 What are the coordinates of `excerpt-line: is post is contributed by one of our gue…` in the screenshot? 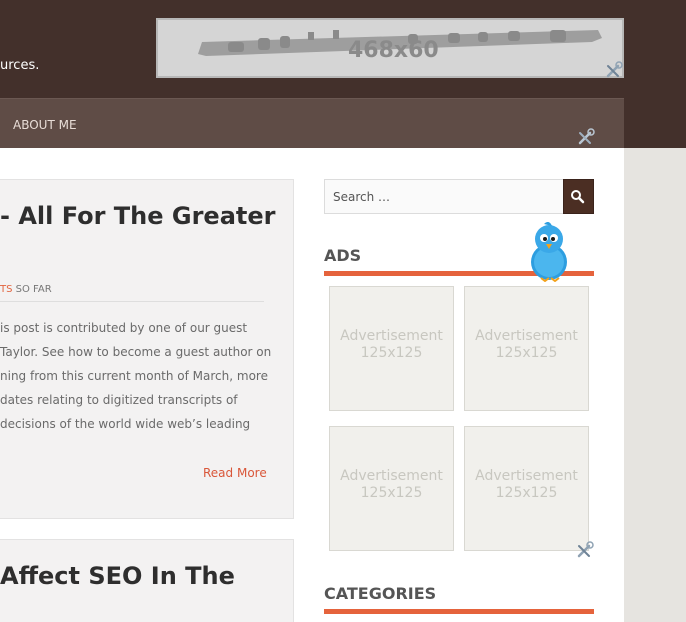 It's located at (124, 328).